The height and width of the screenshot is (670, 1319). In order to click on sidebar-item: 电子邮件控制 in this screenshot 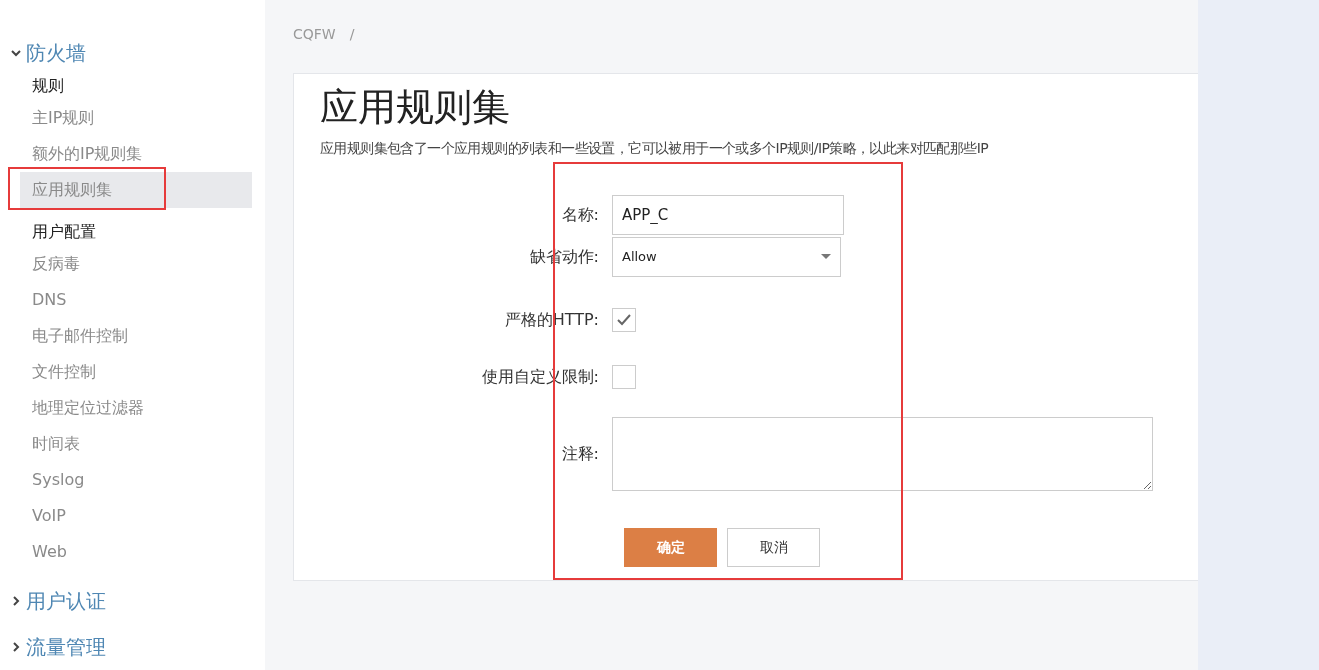, I will do `click(136, 336)`.